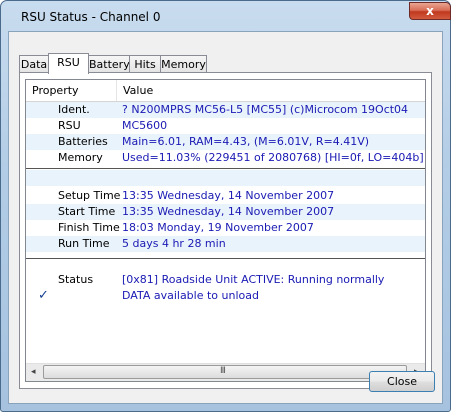  Describe the element at coordinates (116, 90) in the screenshot. I see `column-divider` at that location.